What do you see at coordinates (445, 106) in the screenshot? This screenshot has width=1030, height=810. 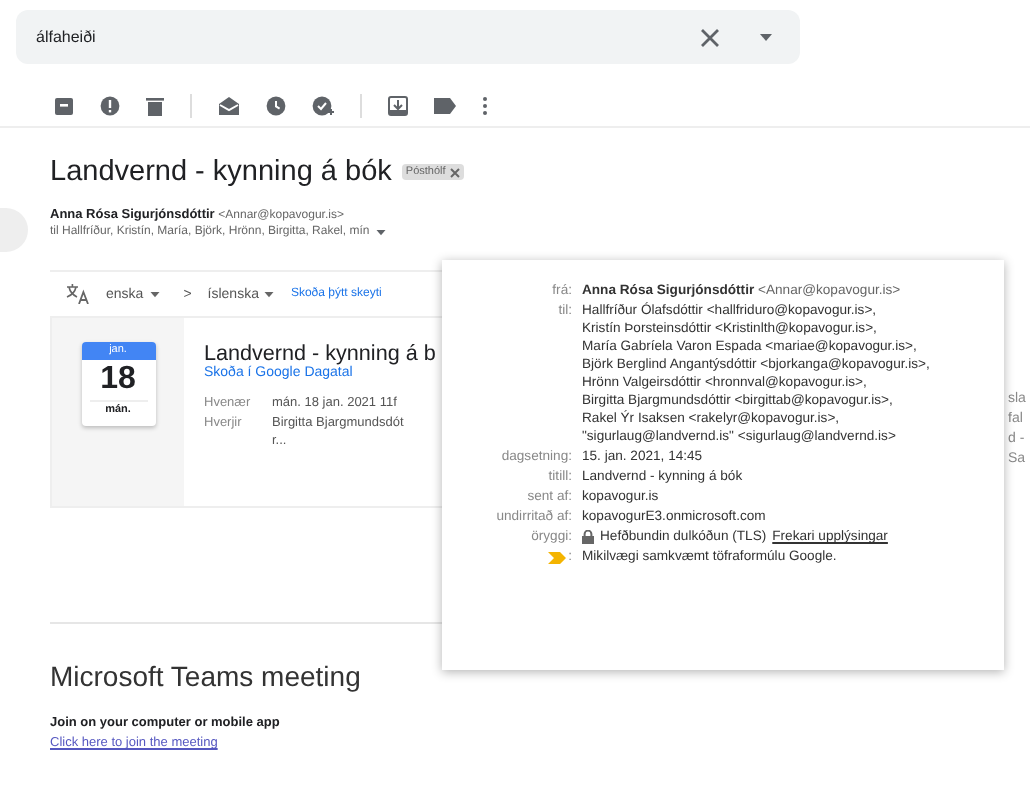 I see `label-icon` at bounding box center [445, 106].